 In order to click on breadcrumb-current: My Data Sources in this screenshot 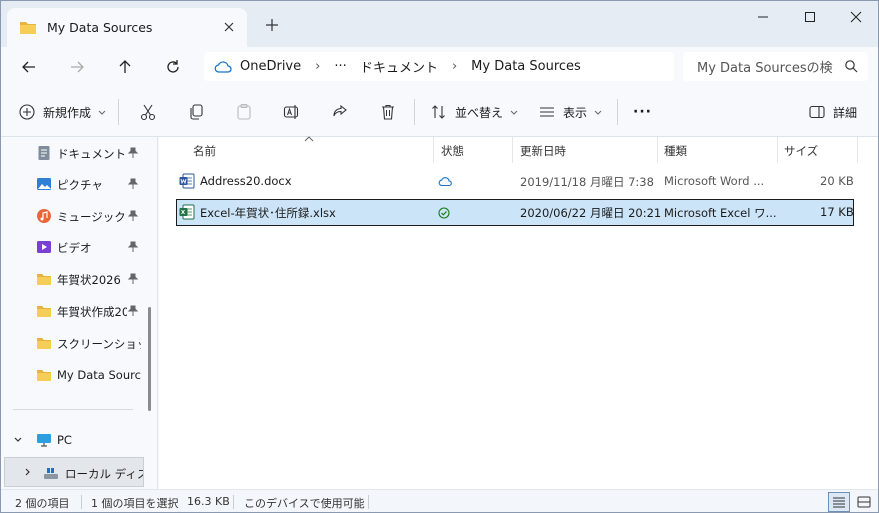, I will do `click(526, 66)`.